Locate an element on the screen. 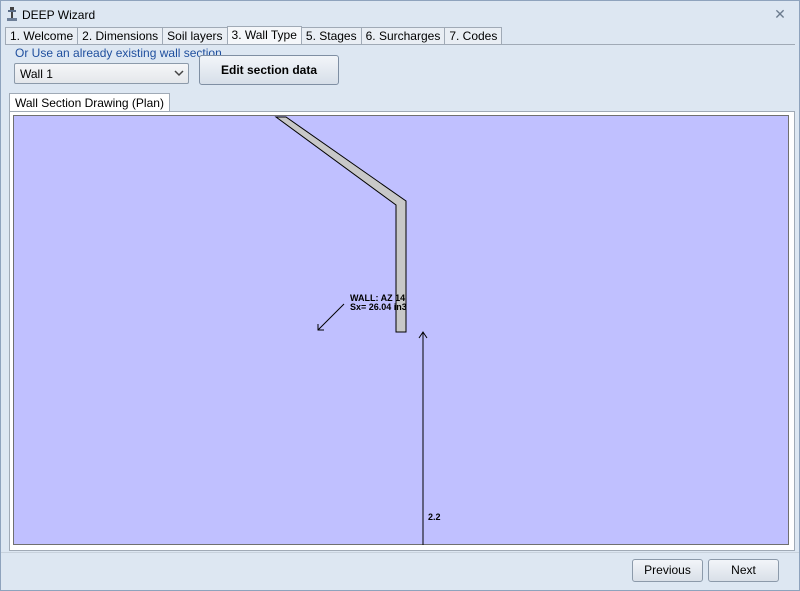 The width and height of the screenshot is (800, 591). tab-surcharges: 6. Surcharges is located at coordinates (403, 36).